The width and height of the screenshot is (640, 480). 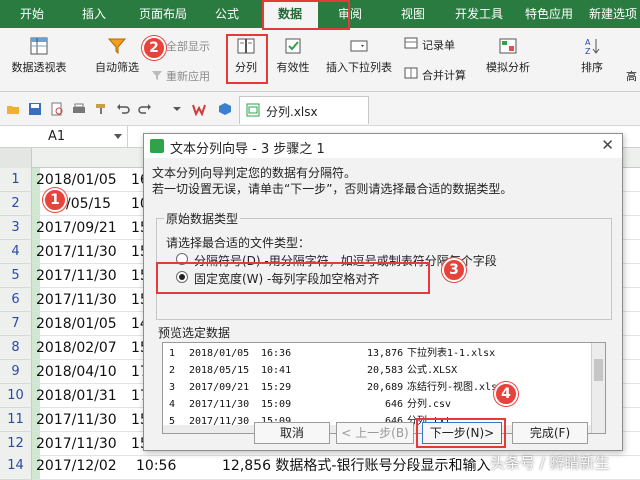 I want to click on back-button: < 上一步(B), so click(x=375, y=433).